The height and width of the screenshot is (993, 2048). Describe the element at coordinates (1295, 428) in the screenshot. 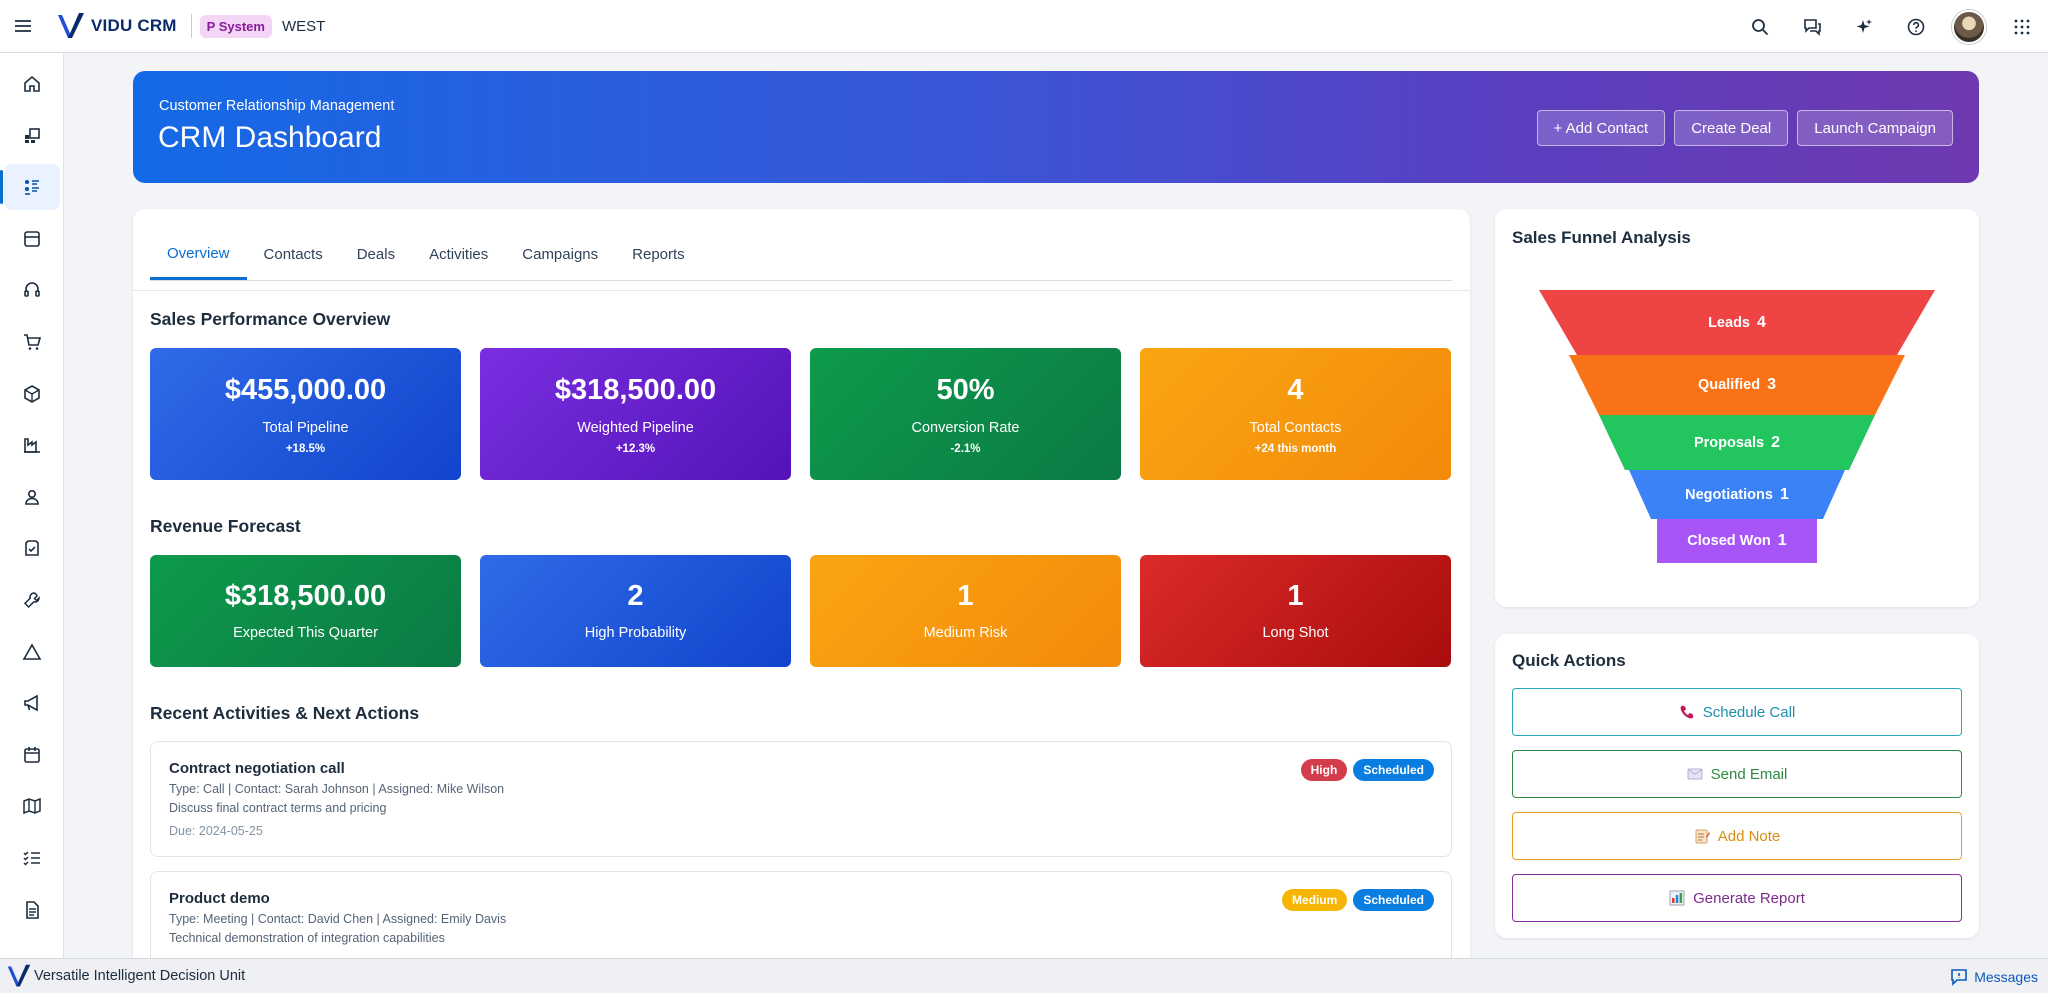

I see `stat-label: Total Contacts` at that location.